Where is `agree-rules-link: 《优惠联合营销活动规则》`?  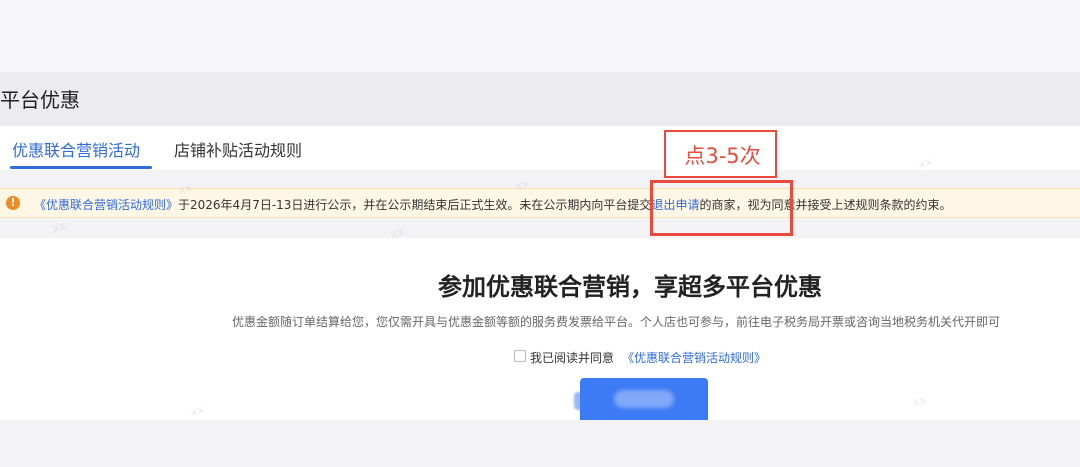 agree-rules-link: 《优惠联合营销活动规则》 is located at coordinates (694, 357).